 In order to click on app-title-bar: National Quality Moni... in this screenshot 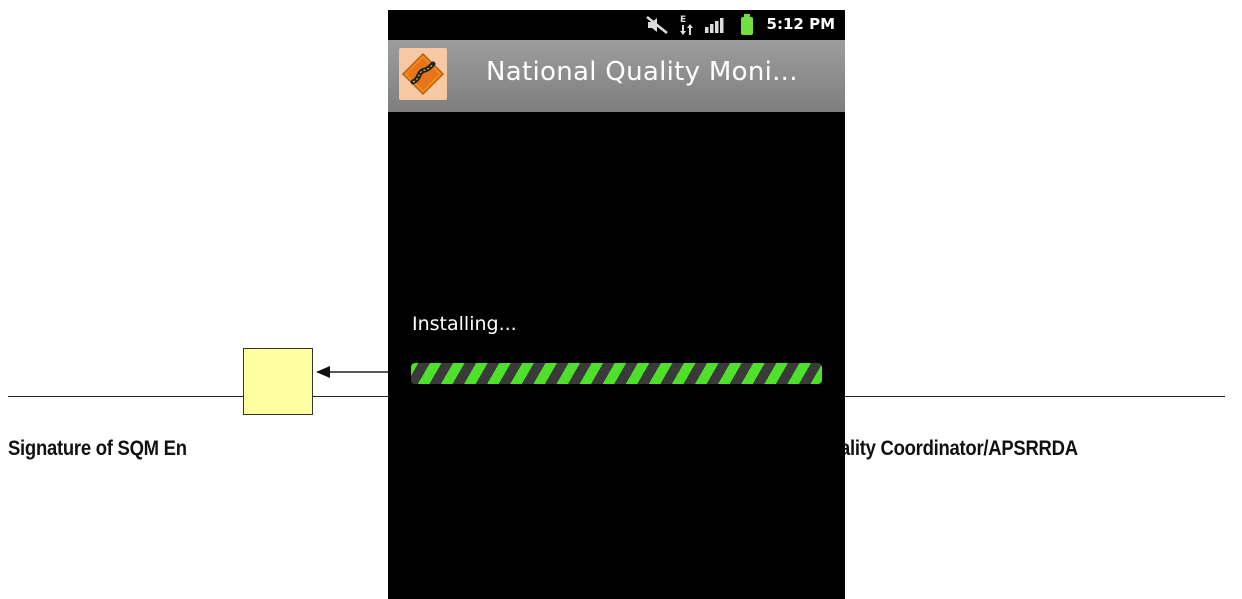, I will do `click(616, 76)`.